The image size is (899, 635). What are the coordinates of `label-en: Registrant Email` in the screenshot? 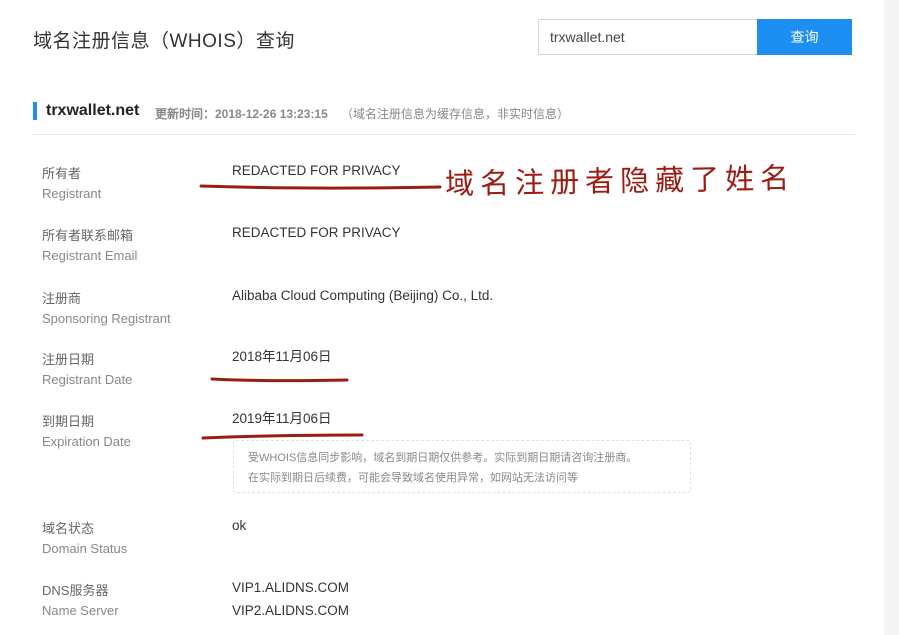 It's located at (90, 255).